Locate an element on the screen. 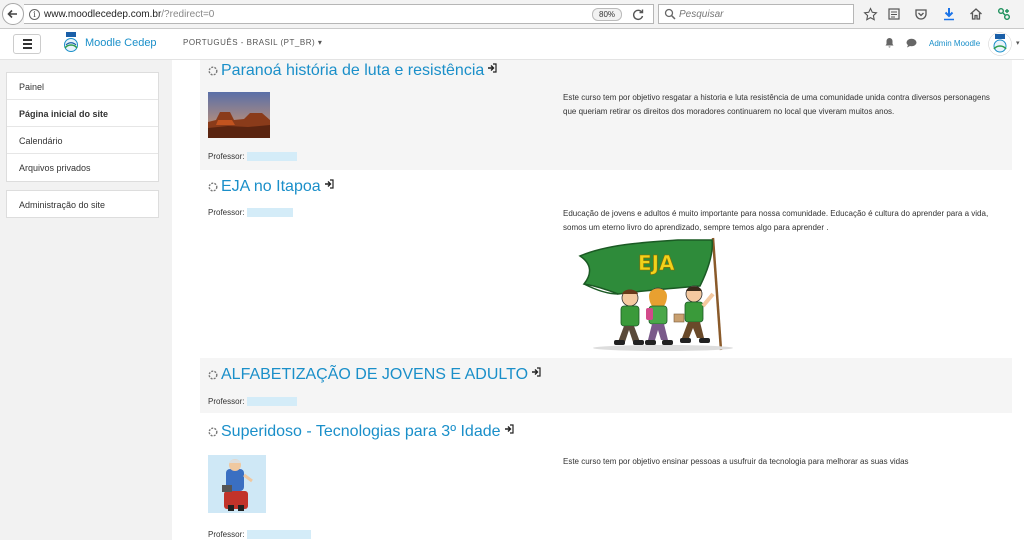 The image size is (1024, 540). course-title-link: Superidoso - Tecnologias para 3º Idade is located at coordinates (361, 432).